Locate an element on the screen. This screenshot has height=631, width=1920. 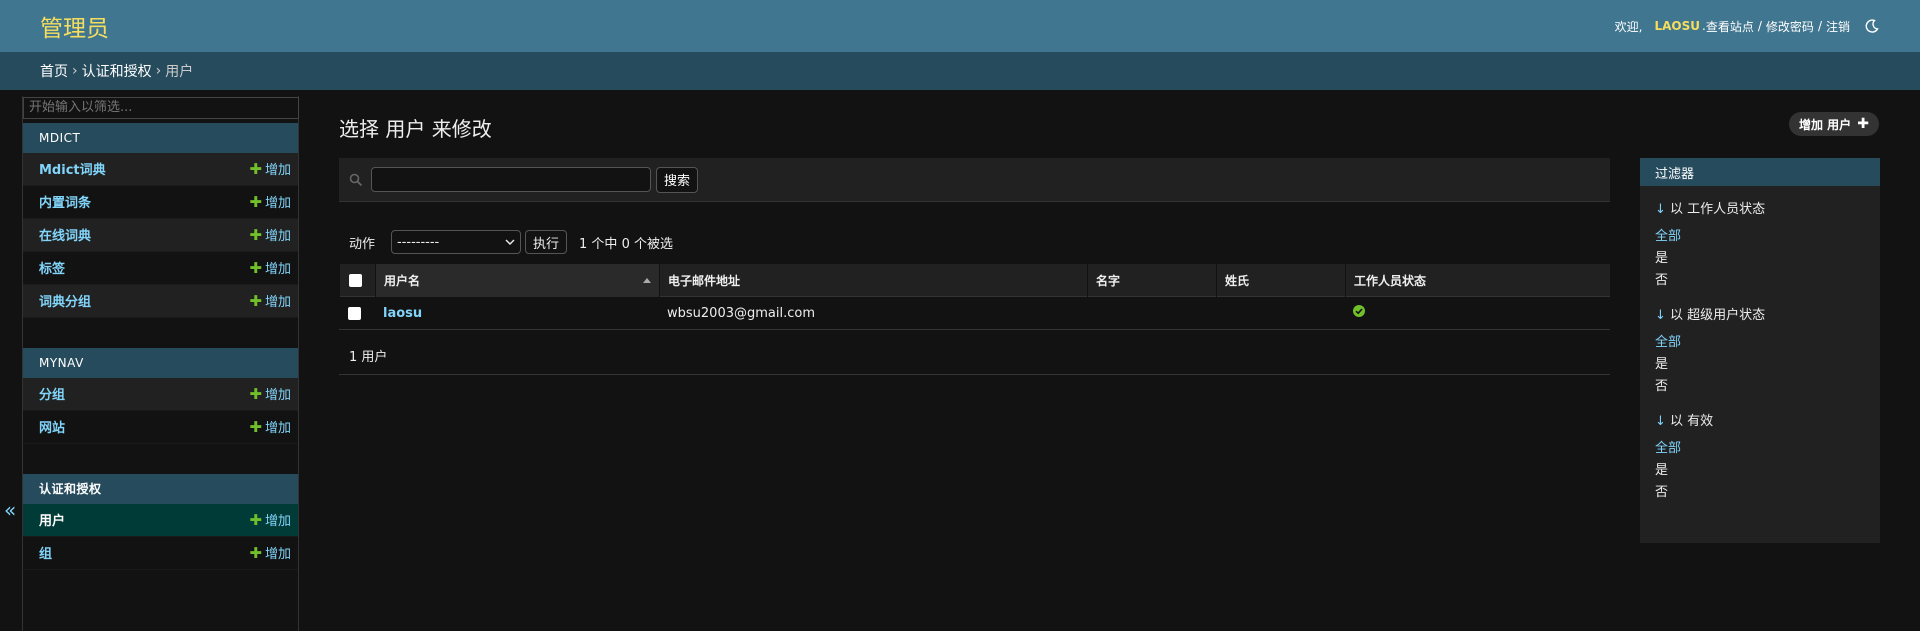
column-header-first-name: 名字 is located at coordinates (1151, 280).